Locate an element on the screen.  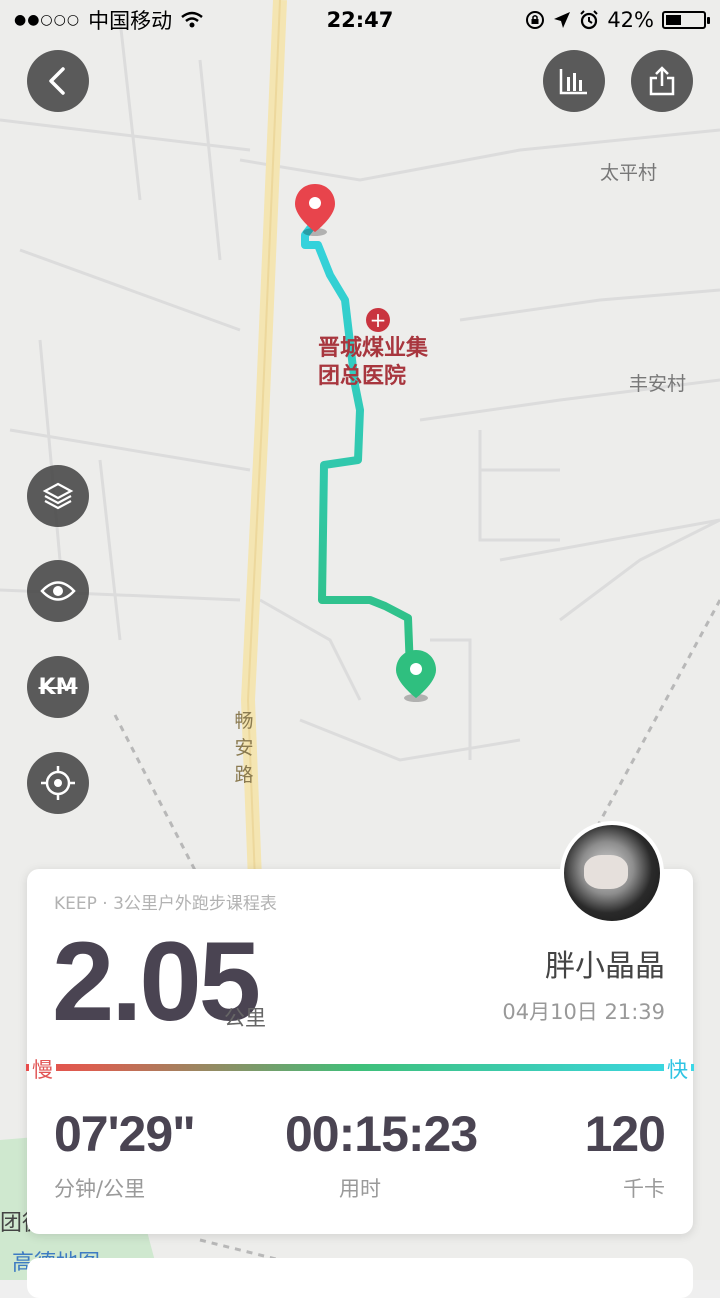
distance-unit: 公里 is located at coordinates (245, 1018).